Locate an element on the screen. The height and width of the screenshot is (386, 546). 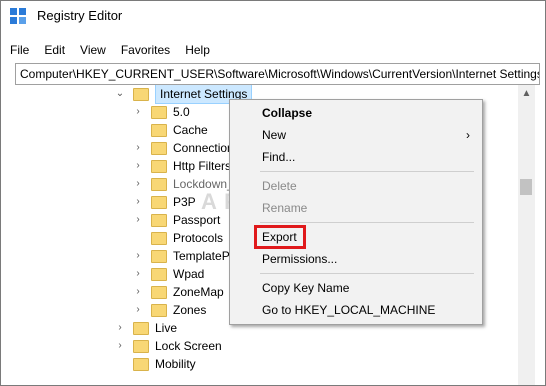
tree-node-protocols: Protocols is located at coordinates (178, 238).